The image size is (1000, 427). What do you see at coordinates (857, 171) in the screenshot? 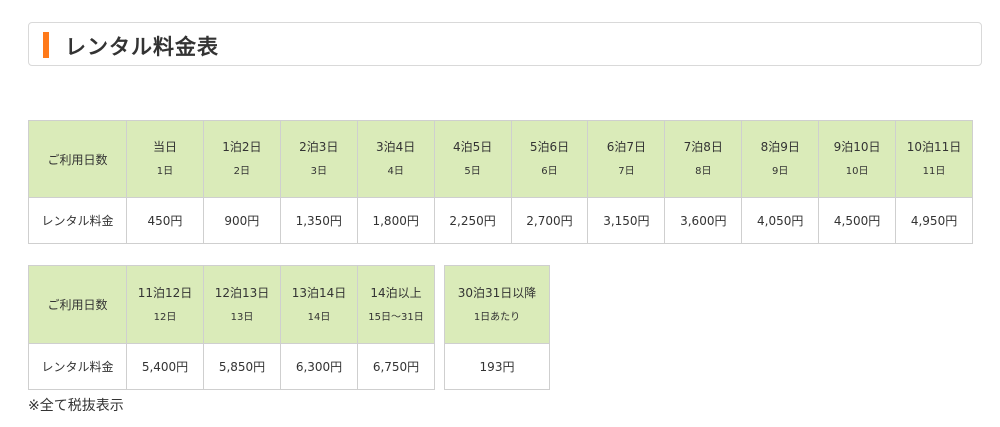
I see `day-count: 10日` at bounding box center [857, 171].